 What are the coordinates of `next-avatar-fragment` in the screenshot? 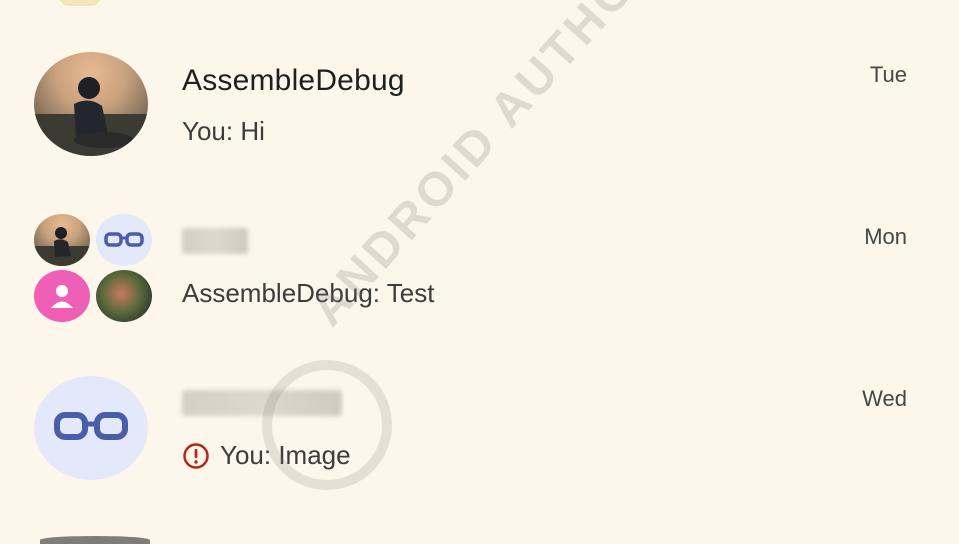 It's located at (95, 540).